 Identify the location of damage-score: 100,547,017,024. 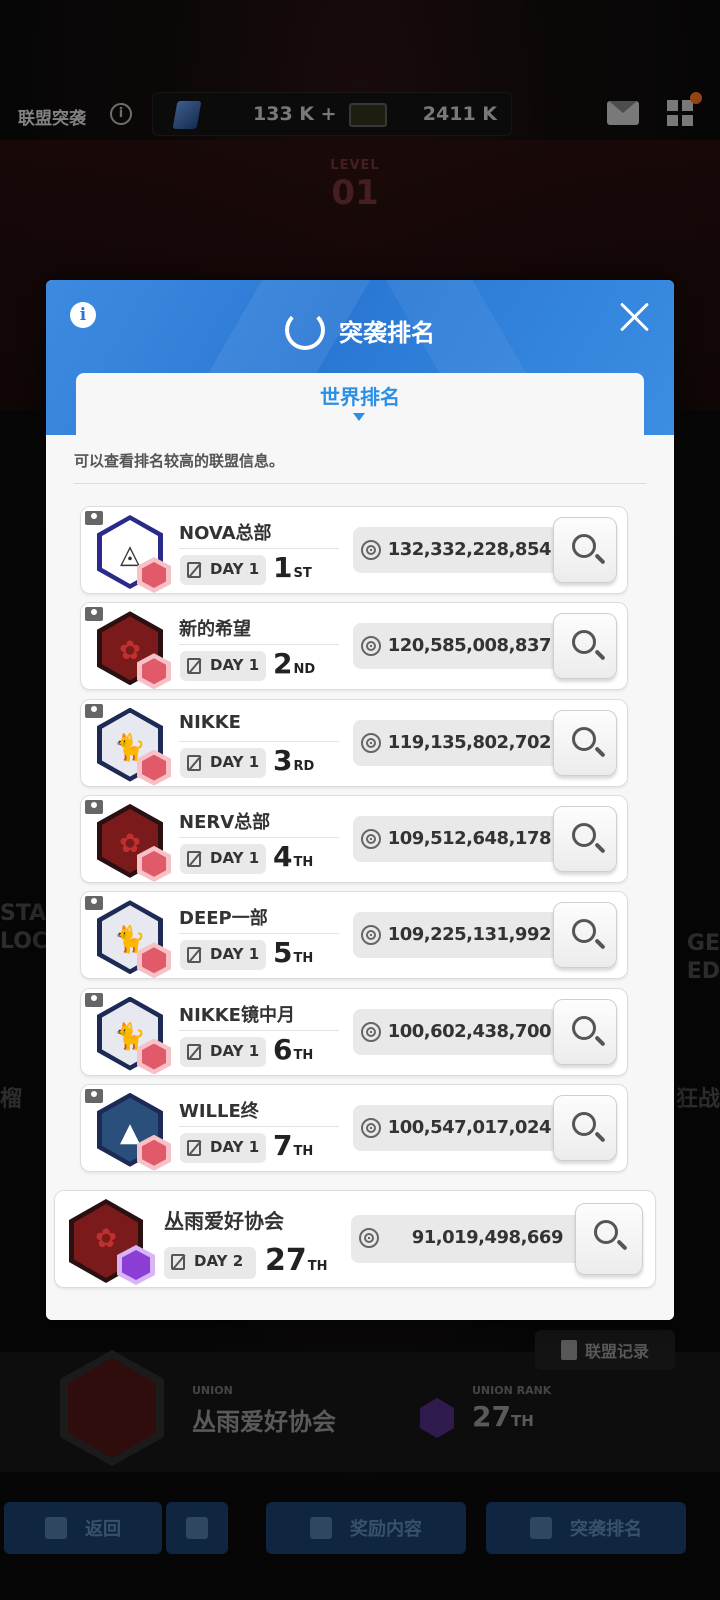
(469, 1127).